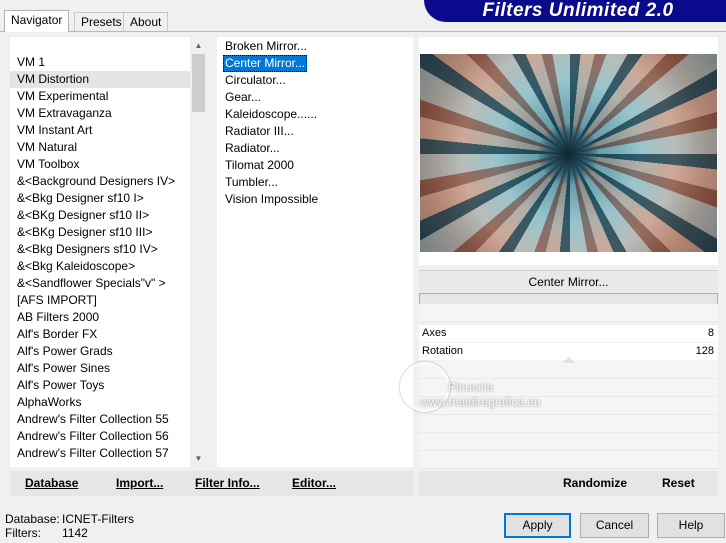 Image resolution: width=726 pixels, height=543 pixels. I want to click on preview-image, so click(568, 153).